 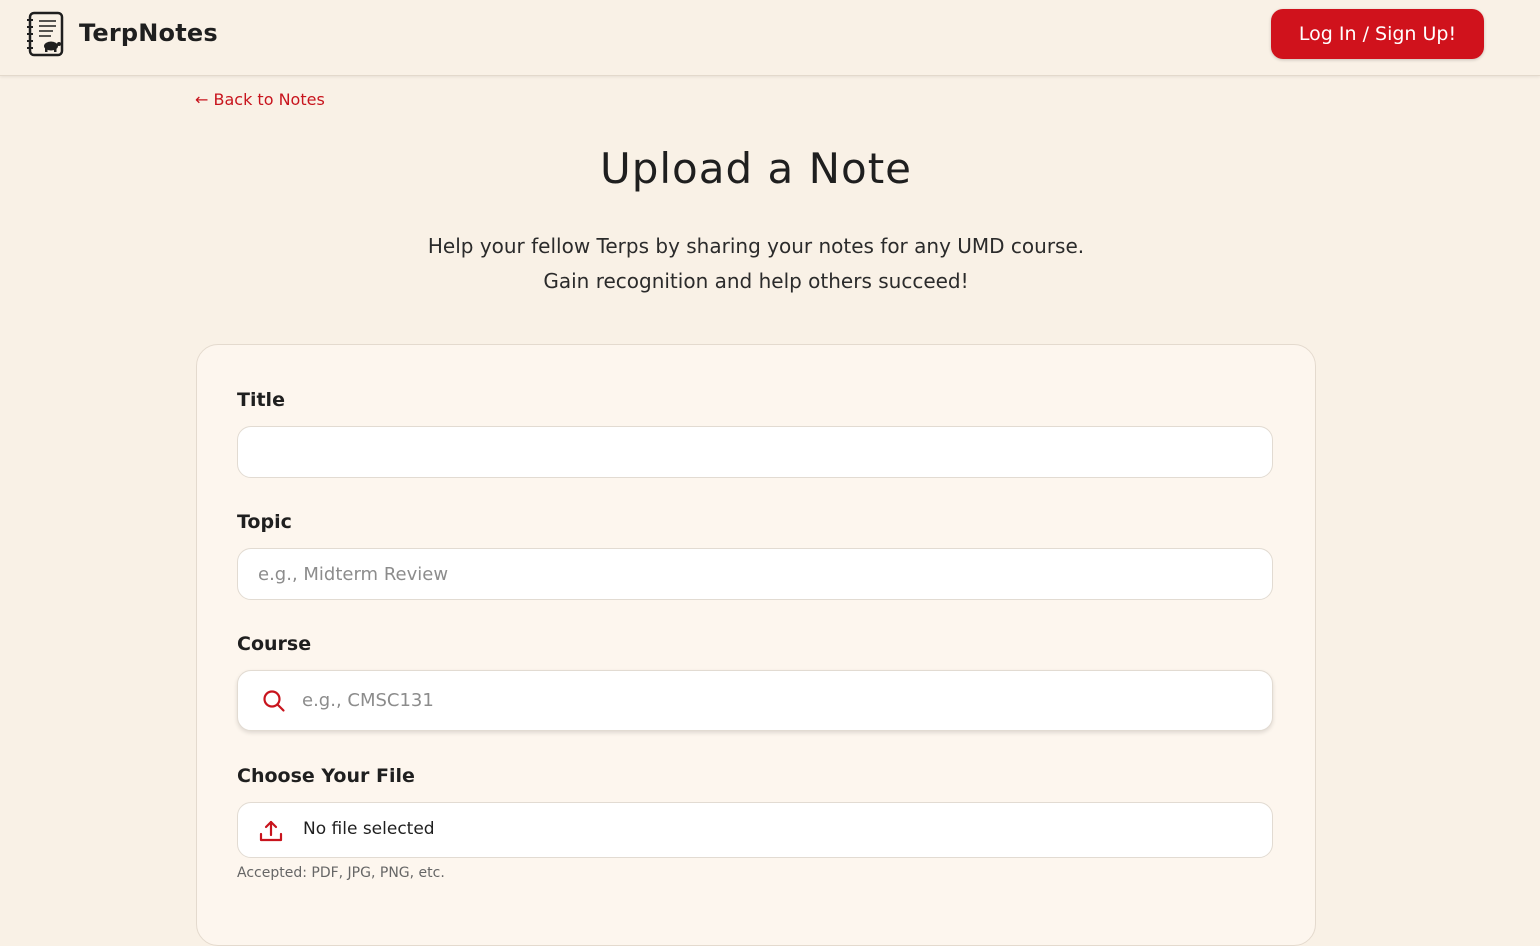 I want to click on accepted-formats-note: Accepted: PDF, JPG, PNG, etc., so click(x=341, y=873).